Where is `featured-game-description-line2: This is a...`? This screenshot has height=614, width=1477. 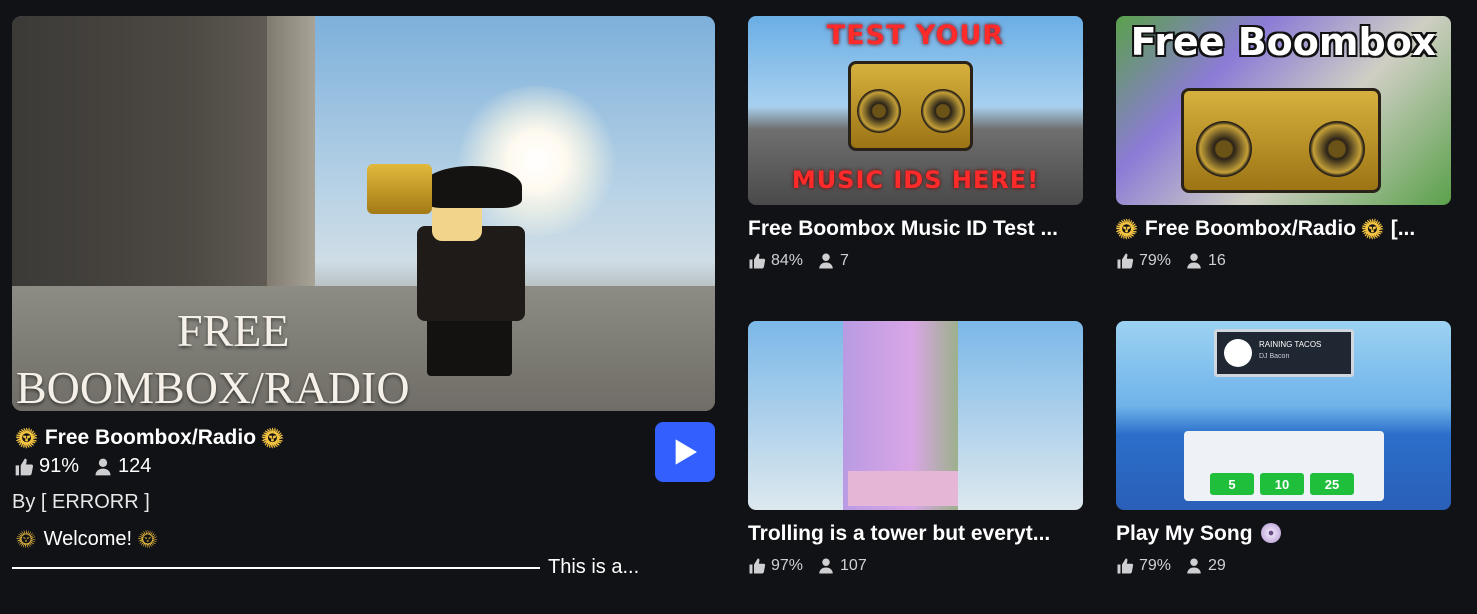 featured-game-description-line2: This is a... is located at coordinates (332, 567).